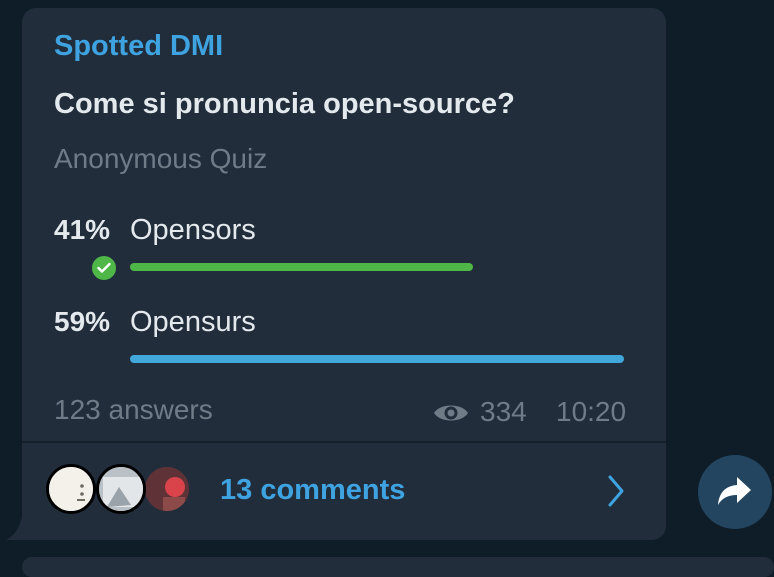 This screenshot has width=774, height=577. What do you see at coordinates (133, 410) in the screenshot?
I see `answers-count: 123 answers` at bounding box center [133, 410].